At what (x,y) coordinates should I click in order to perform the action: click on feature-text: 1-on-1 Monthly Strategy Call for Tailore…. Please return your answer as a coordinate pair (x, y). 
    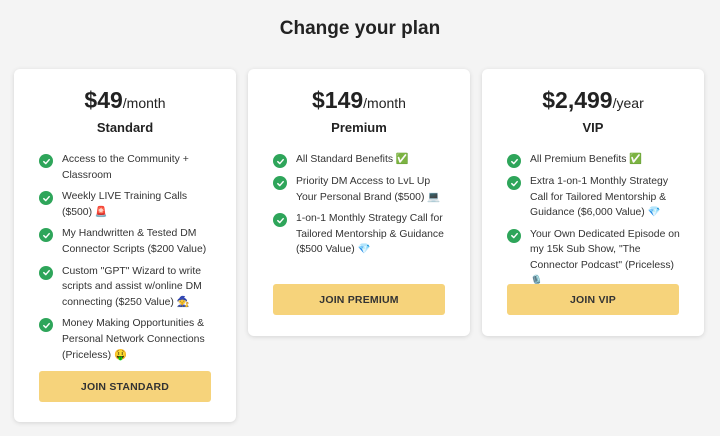
    Looking at the image, I should click on (370, 234).